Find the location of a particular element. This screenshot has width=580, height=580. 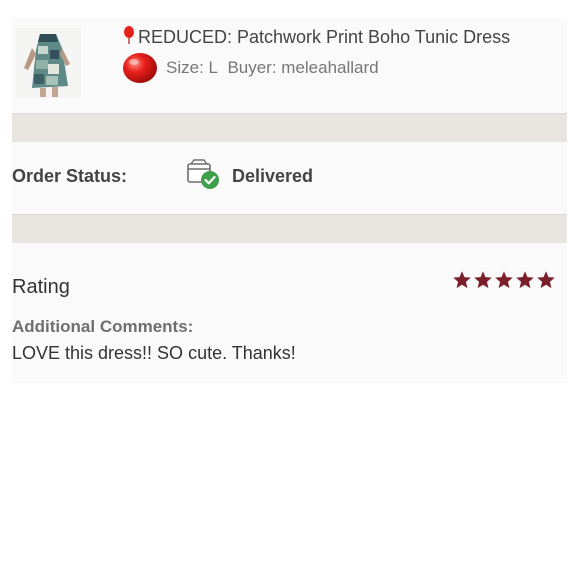

comments-label: Additional Comments: is located at coordinates (103, 326).